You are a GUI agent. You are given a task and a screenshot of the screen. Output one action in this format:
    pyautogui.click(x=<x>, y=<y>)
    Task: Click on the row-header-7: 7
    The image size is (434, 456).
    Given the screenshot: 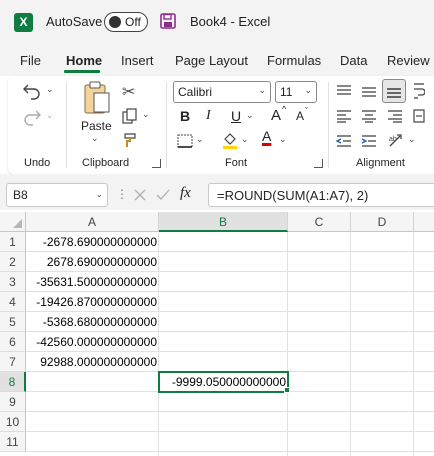 What is the action you would take?
    pyautogui.click(x=13, y=362)
    